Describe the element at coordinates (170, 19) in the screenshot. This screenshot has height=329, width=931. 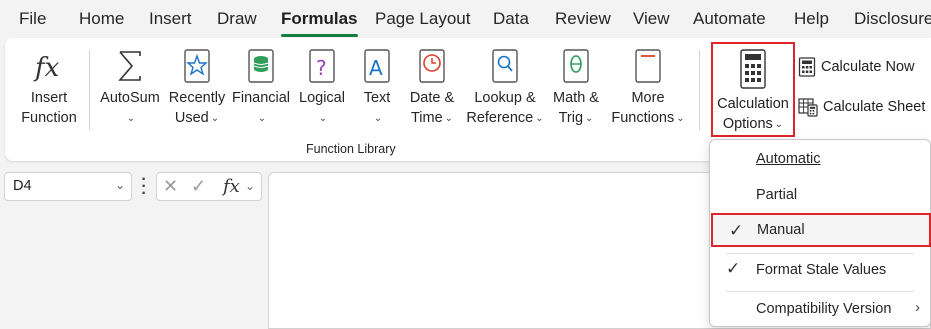
I see `tab-insert: Insert` at that location.